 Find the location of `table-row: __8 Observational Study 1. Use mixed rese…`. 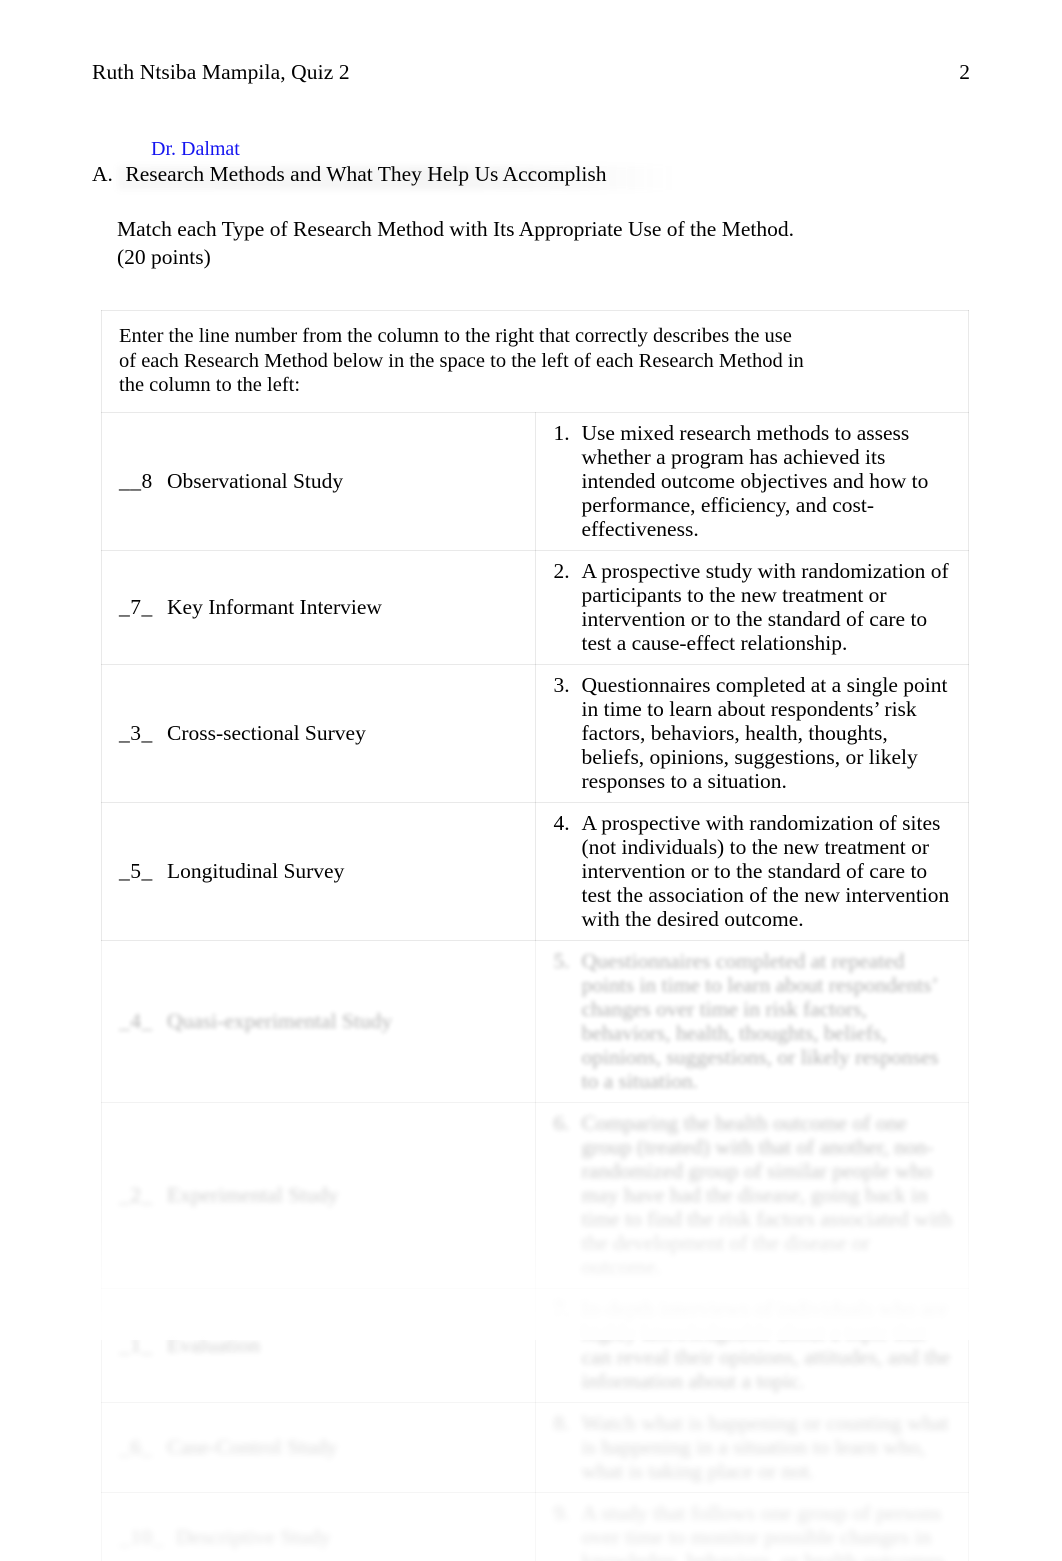

table-row: __8 Observational Study 1. Use mixed rese… is located at coordinates (535, 481).